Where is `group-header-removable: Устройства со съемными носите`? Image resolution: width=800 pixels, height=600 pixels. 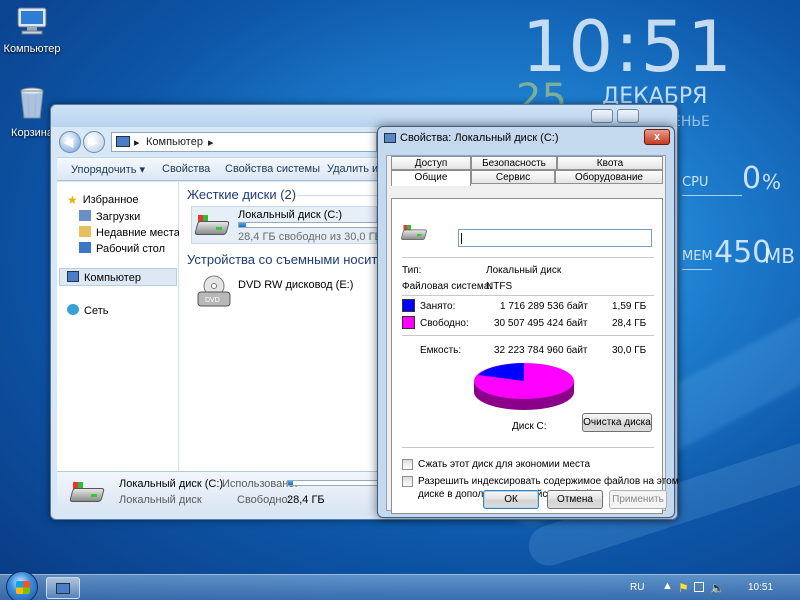
group-header-removable: Устройства со съемными носите is located at coordinates (283, 259).